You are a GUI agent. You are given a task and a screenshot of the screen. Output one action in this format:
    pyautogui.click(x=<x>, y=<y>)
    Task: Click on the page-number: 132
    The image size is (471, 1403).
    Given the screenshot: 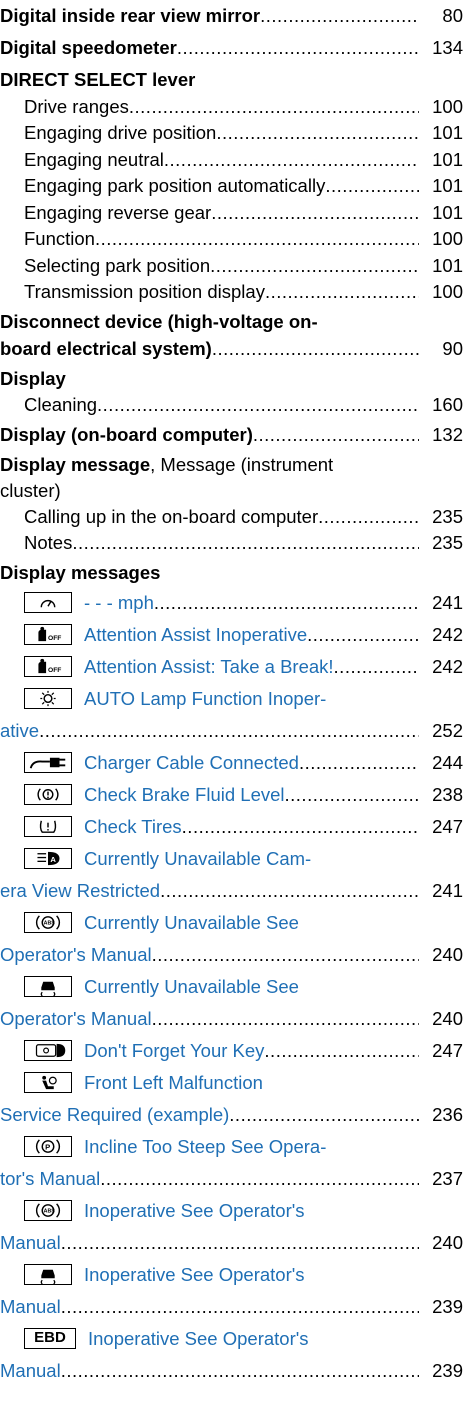 What is the action you would take?
    pyautogui.click(x=447, y=434)
    